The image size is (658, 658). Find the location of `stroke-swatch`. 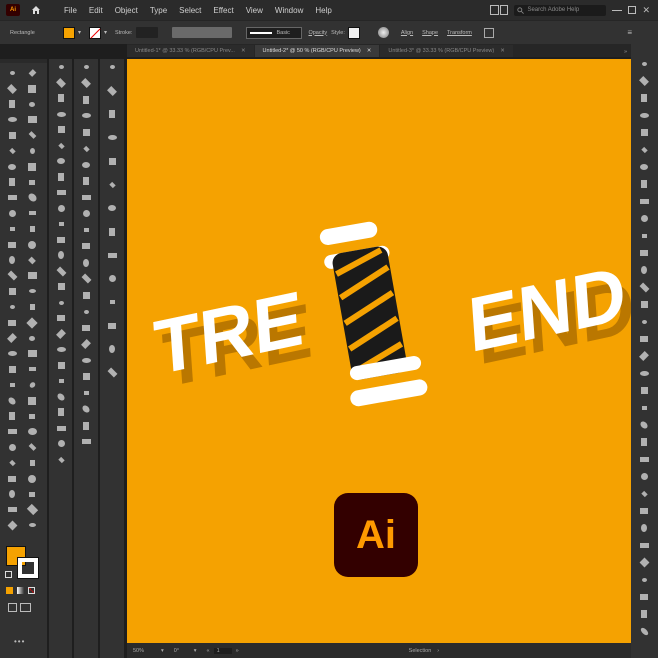

stroke-swatch is located at coordinates (95, 32).